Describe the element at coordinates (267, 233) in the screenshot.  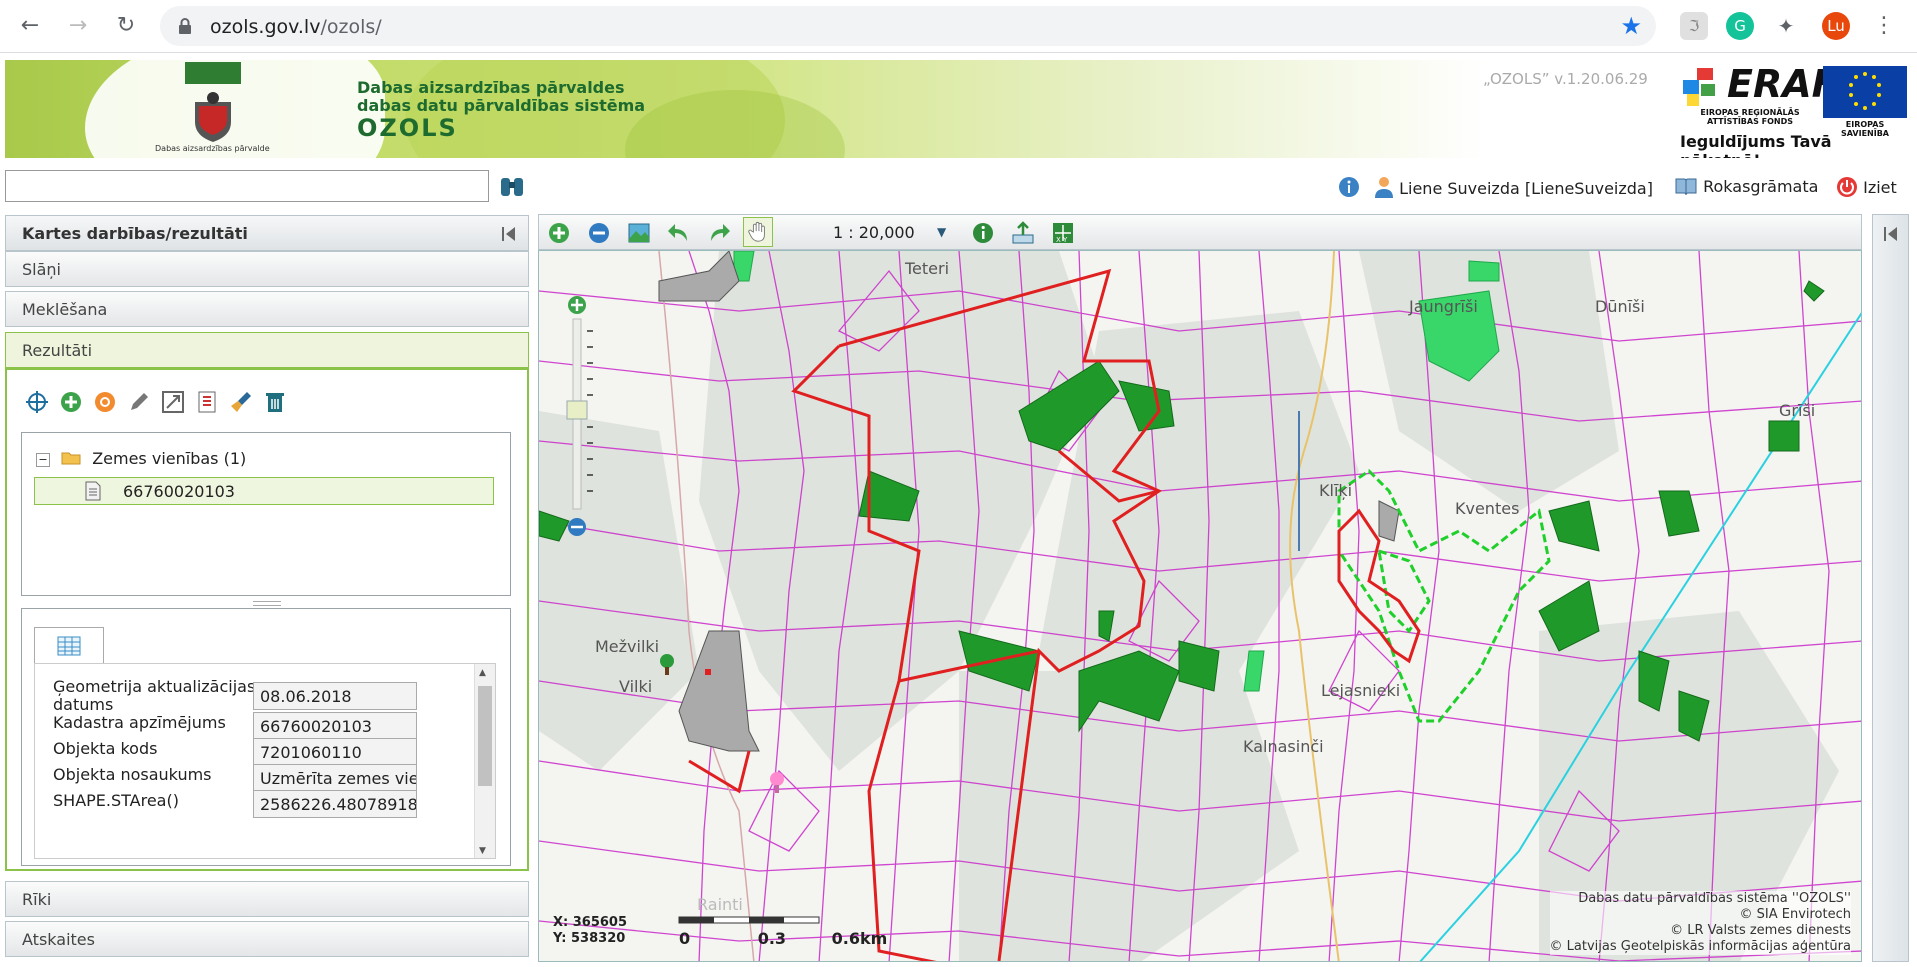
I see `panel-header: Kartes darbības/rezultāti` at that location.